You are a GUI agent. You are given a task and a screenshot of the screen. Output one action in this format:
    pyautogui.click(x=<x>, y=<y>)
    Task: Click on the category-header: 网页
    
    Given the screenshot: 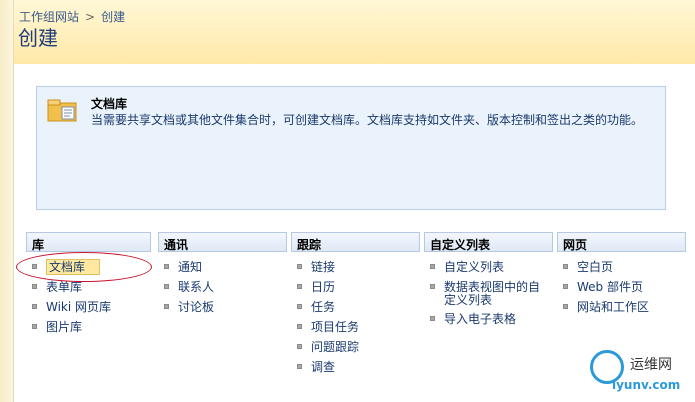 What is the action you would take?
    pyautogui.click(x=621, y=242)
    